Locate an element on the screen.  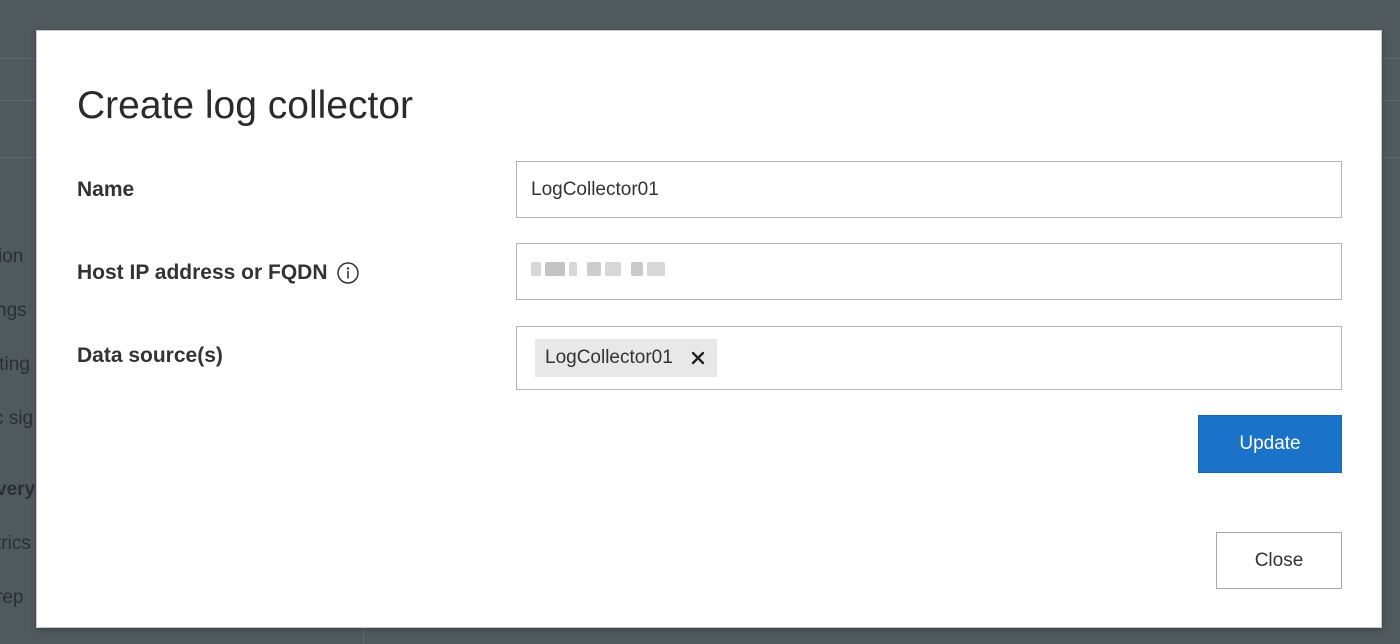
redacted-host-value is located at coordinates (598, 269).